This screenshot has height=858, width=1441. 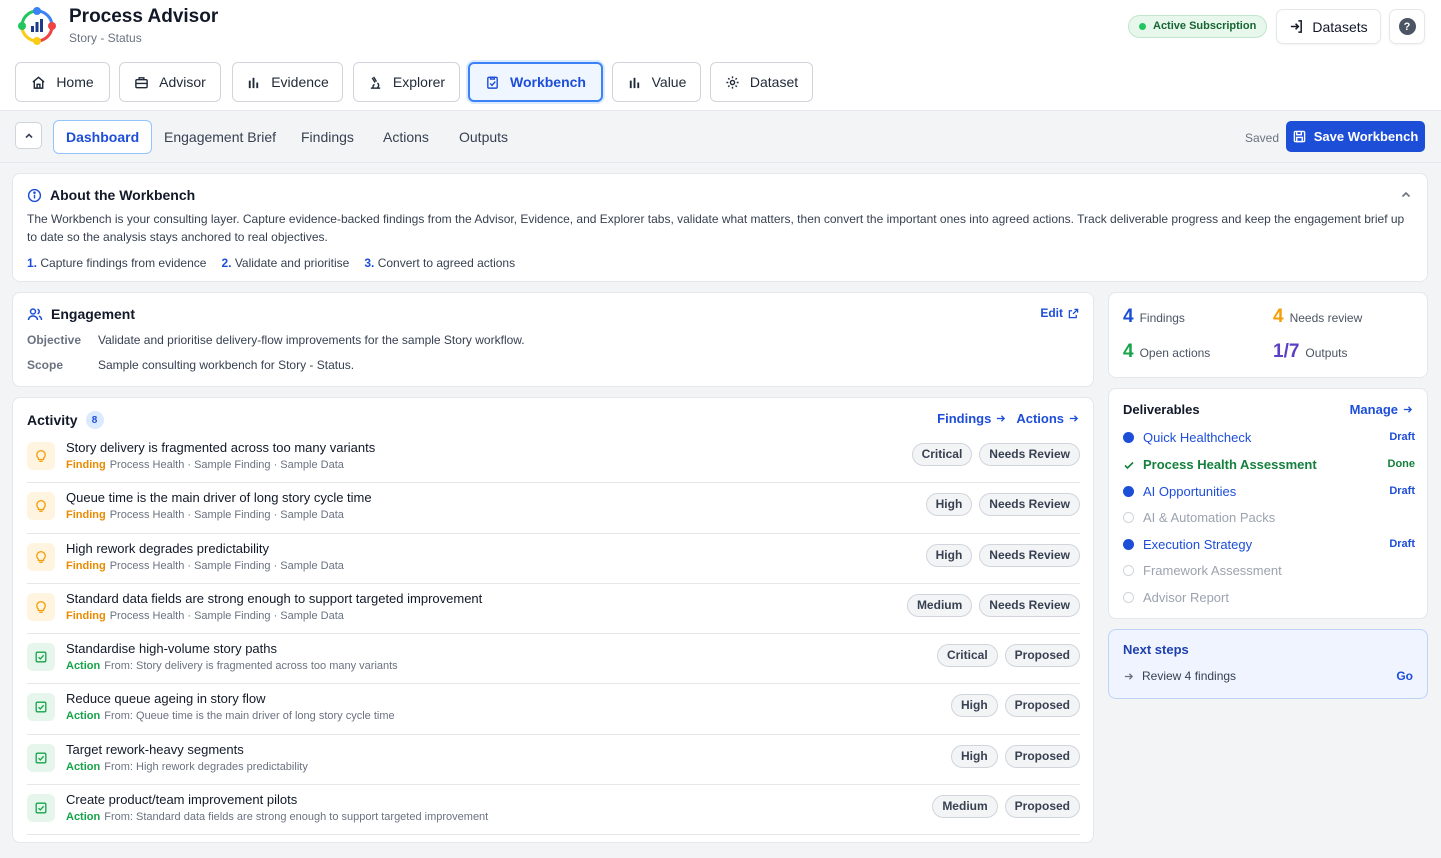 What do you see at coordinates (939, 605) in the screenshot?
I see `severity-badge: Medium` at bounding box center [939, 605].